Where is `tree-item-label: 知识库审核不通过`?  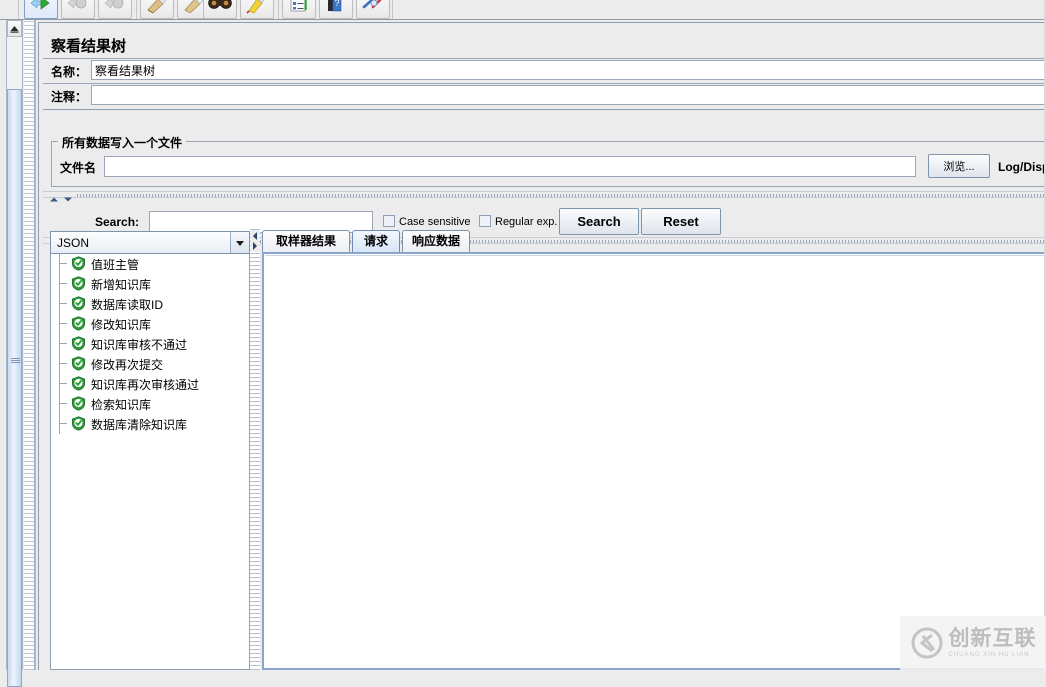
tree-item-label: 知识库审核不通过 is located at coordinates (139, 345).